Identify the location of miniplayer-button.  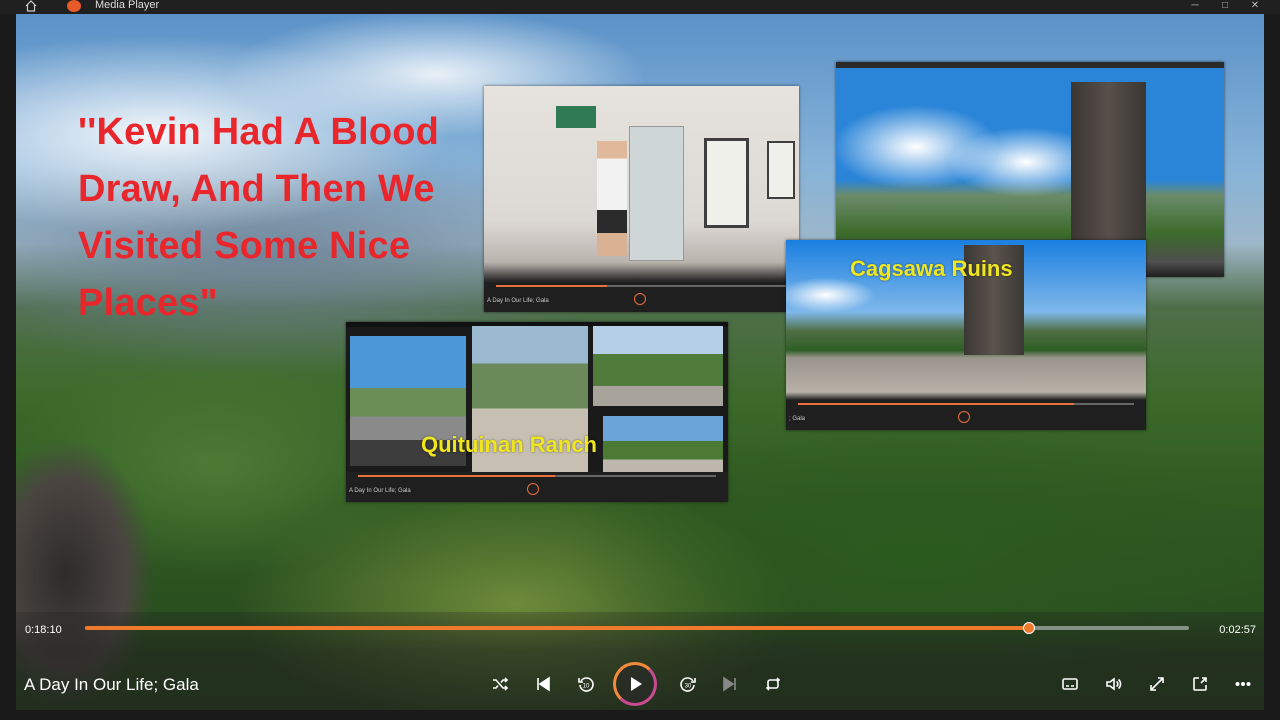
(1200, 684).